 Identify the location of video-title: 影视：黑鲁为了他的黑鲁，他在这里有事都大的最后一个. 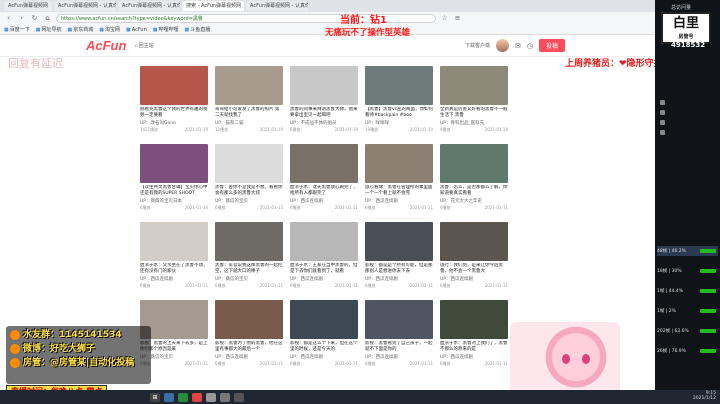
(249, 347).